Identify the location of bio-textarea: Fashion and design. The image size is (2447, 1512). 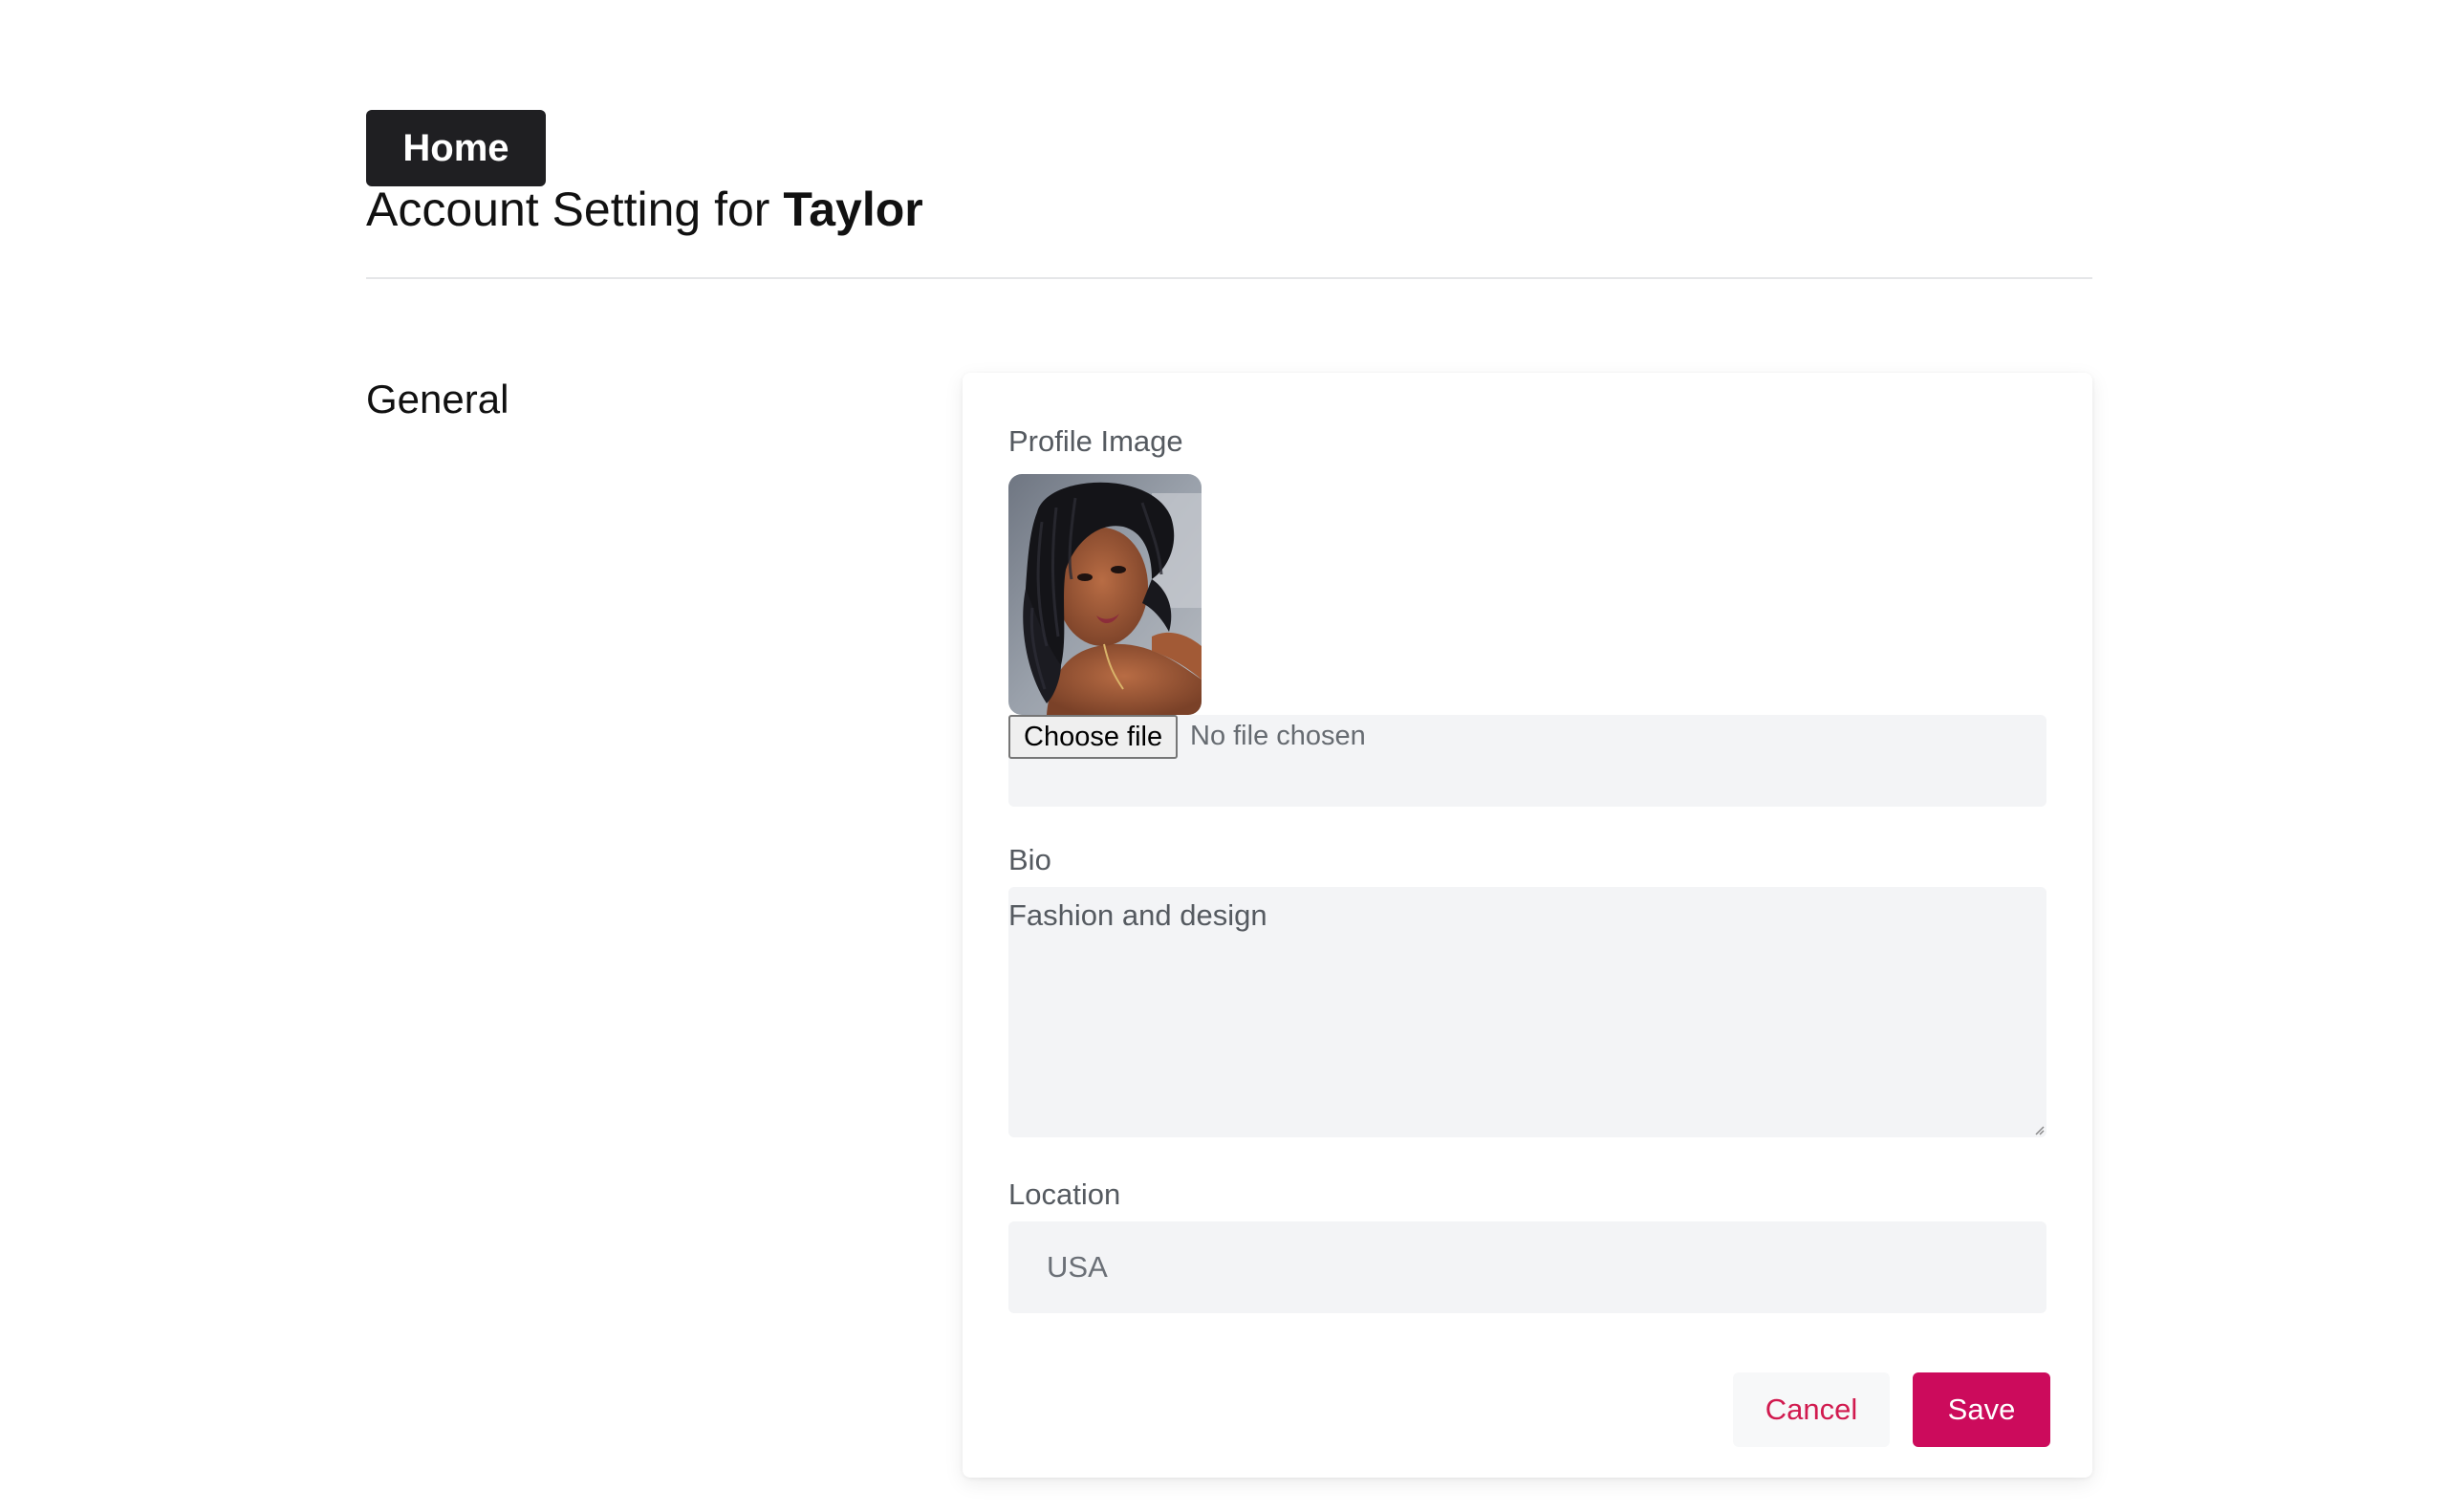
(1527, 1012).